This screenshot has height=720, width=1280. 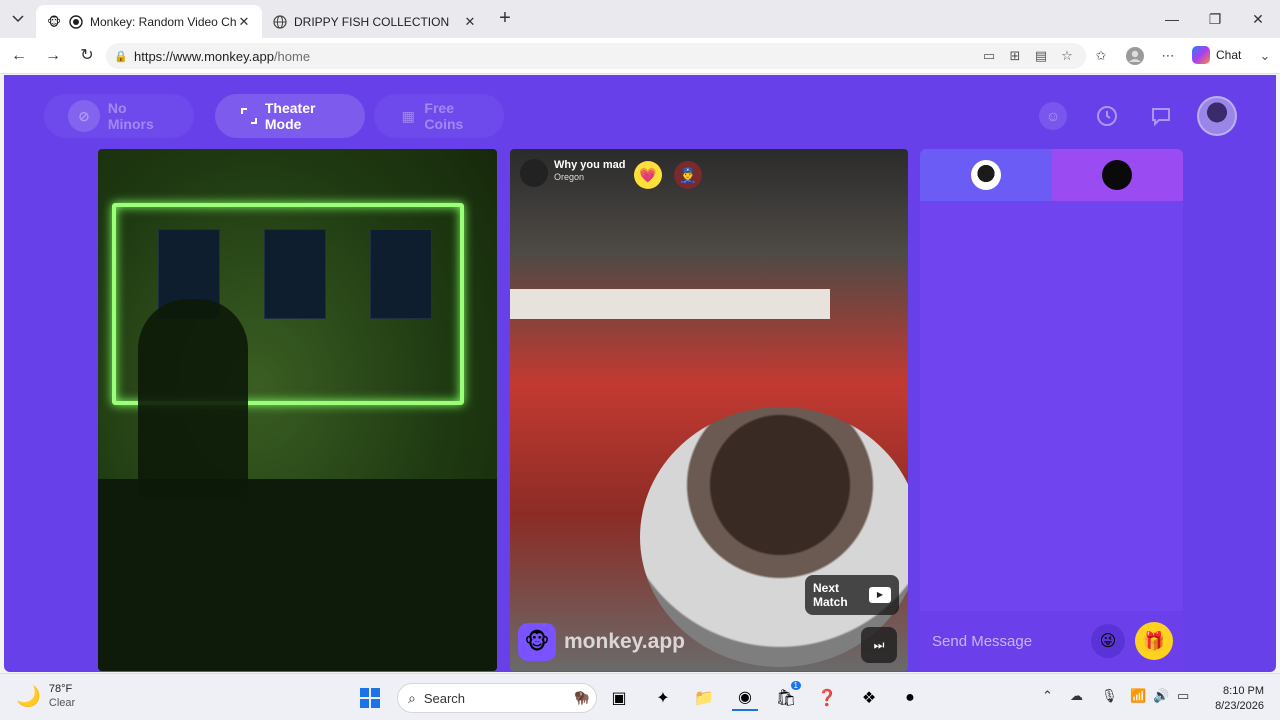 I want to click on favorite-star-icon: ☆, so click(x=1067, y=56).